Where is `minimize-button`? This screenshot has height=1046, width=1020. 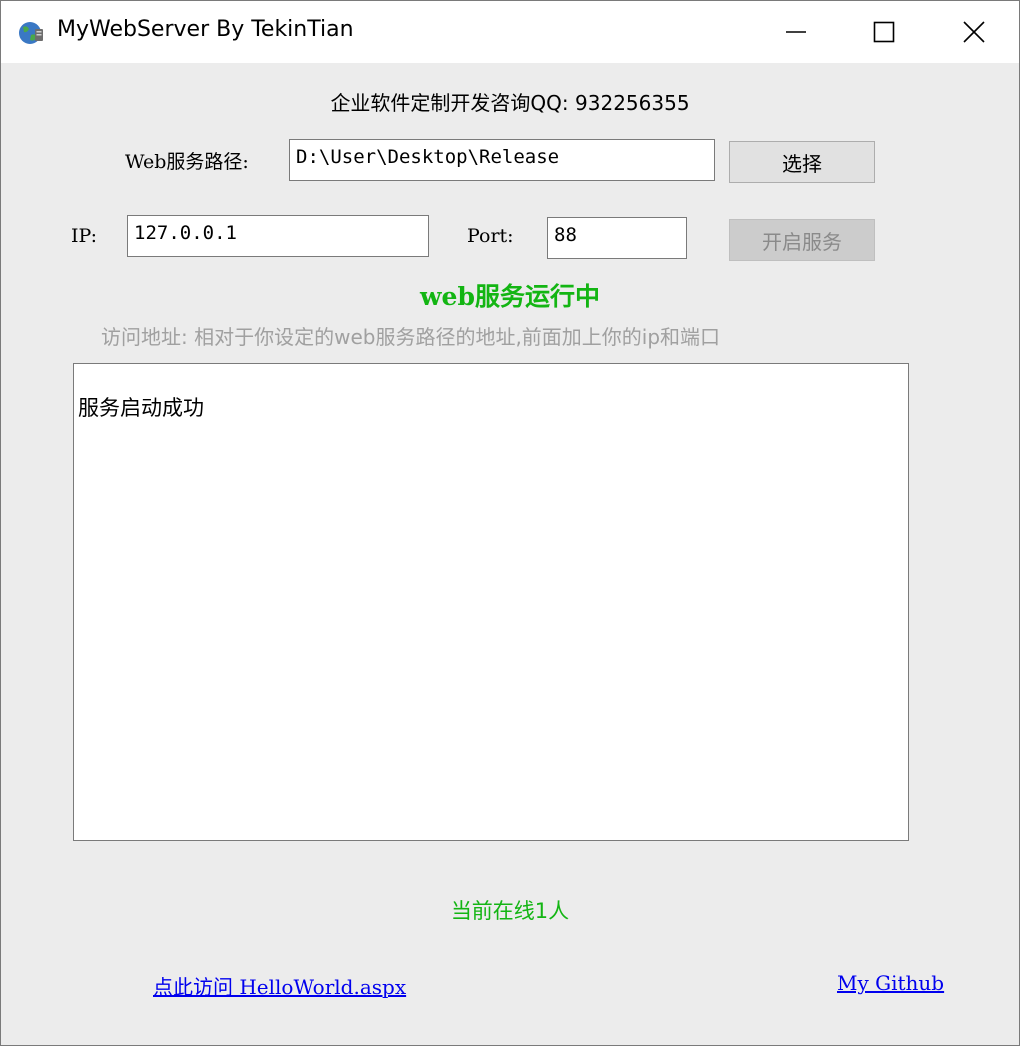
minimize-button is located at coordinates (796, 32).